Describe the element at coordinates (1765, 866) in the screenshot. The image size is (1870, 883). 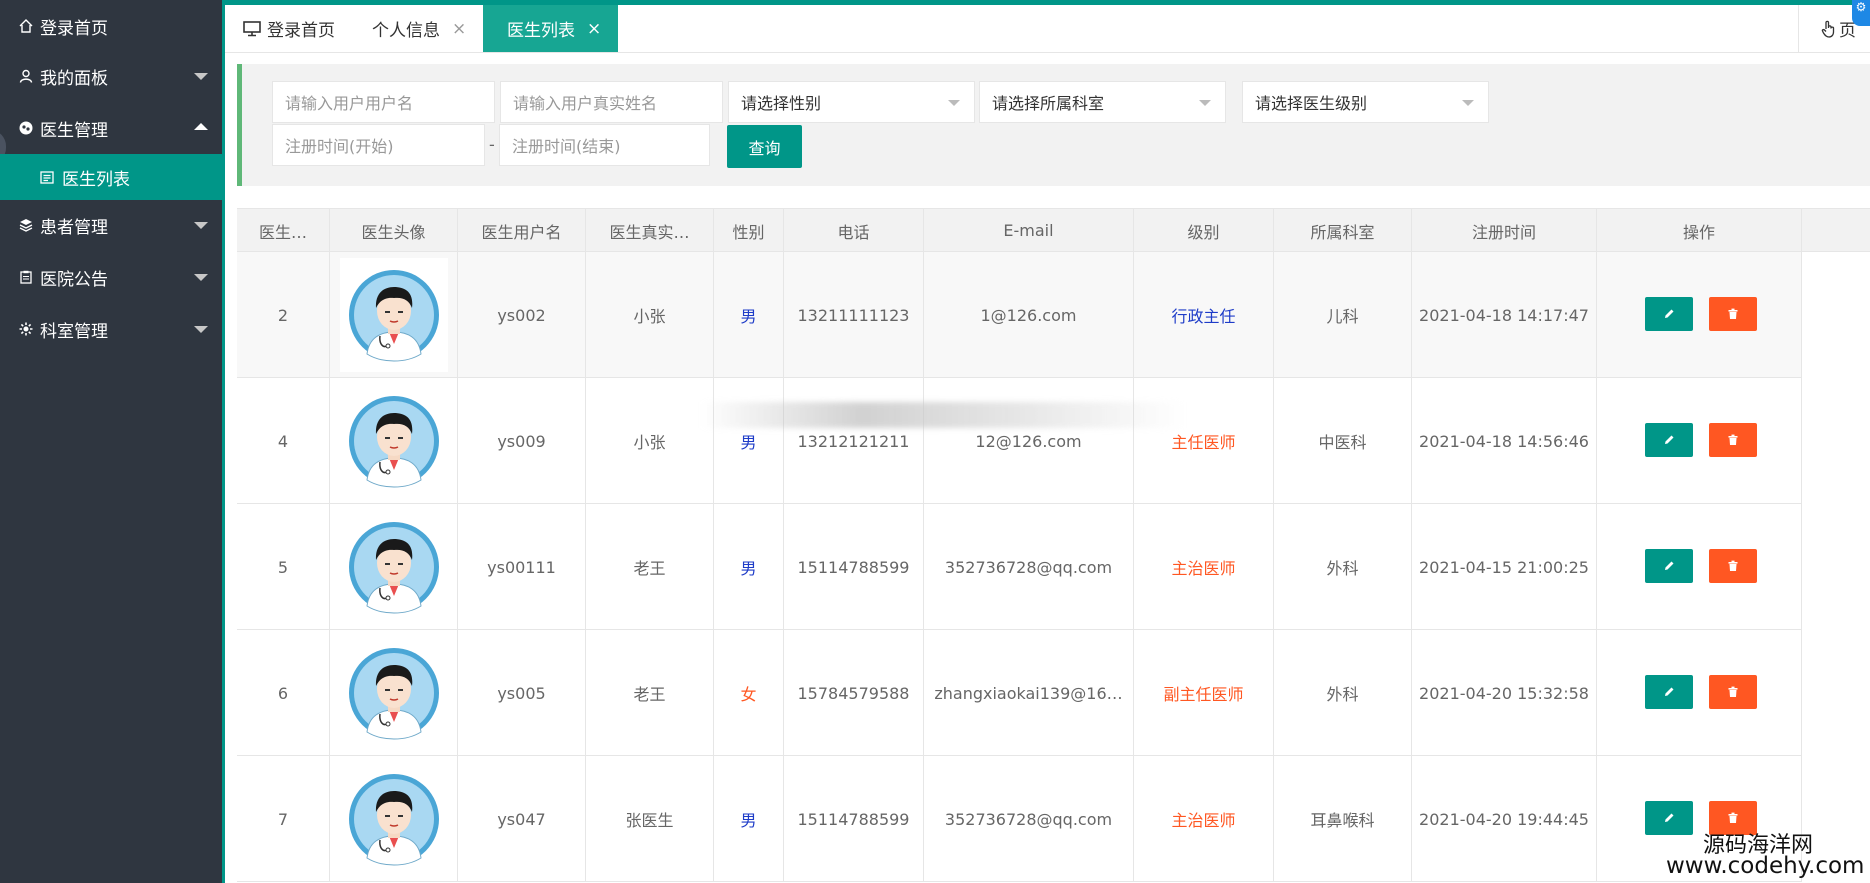
I see `watermark-url: www.codehy.com` at that location.